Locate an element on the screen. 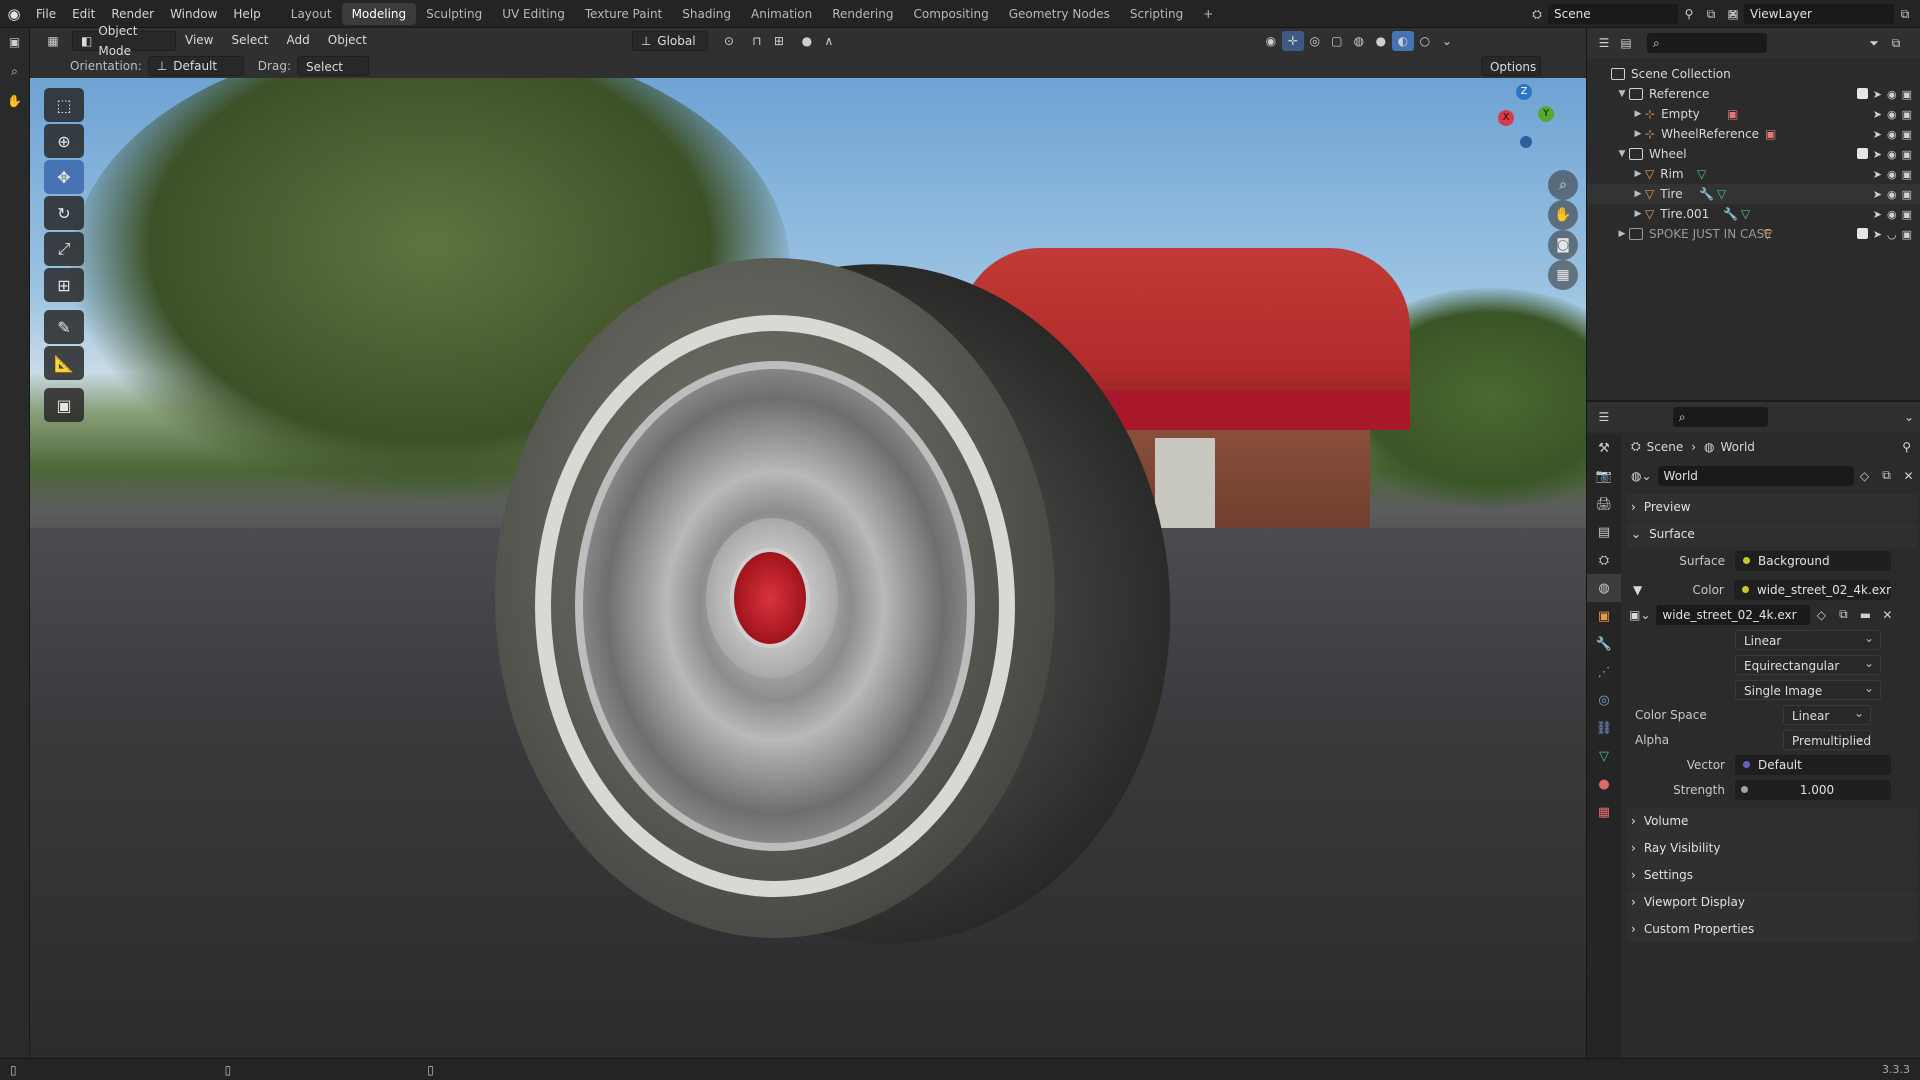 Image resolution: width=1920 pixels, height=1080 pixels. source-dropdown: Single Image is located at coordinates (1808, 689).